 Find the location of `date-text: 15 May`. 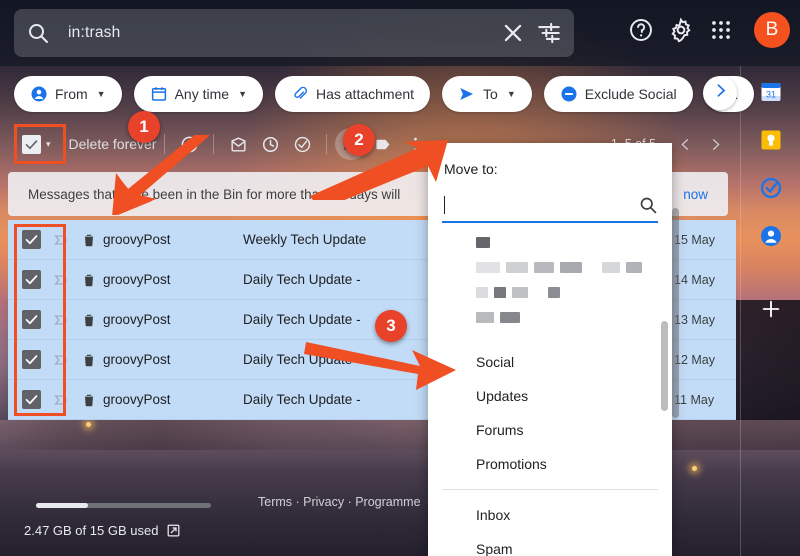

date-text: 15 May is located at coordinates (694, 239).